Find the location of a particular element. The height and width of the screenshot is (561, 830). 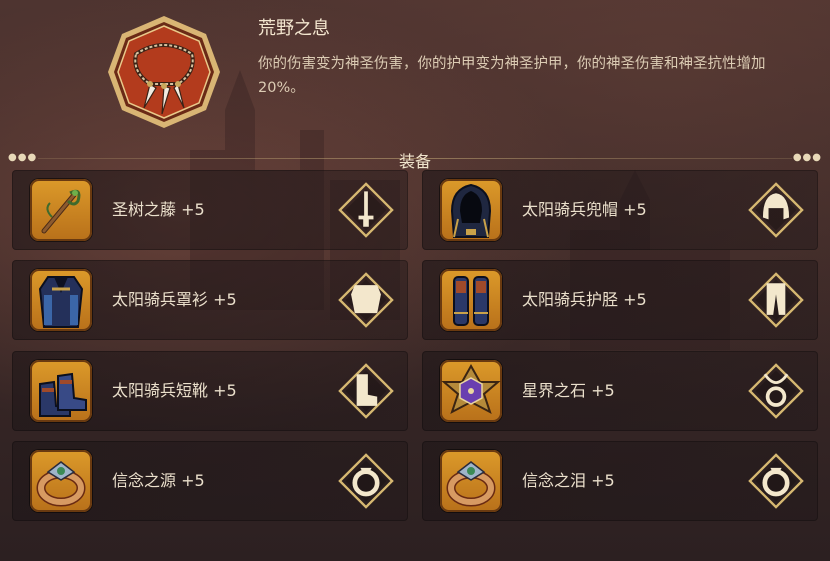

chest-slot-icon is located at coordinates (366, 300).